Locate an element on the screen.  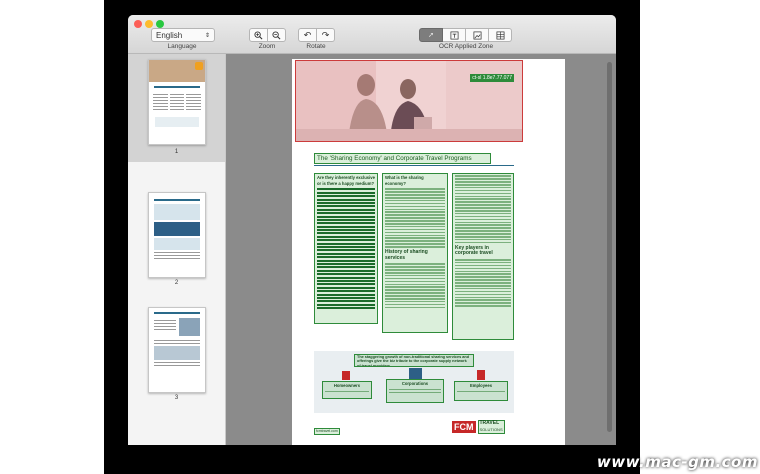
fcm-logo: FCM TRAVEL SOLUTIONS is located at coordinates (483, 427).